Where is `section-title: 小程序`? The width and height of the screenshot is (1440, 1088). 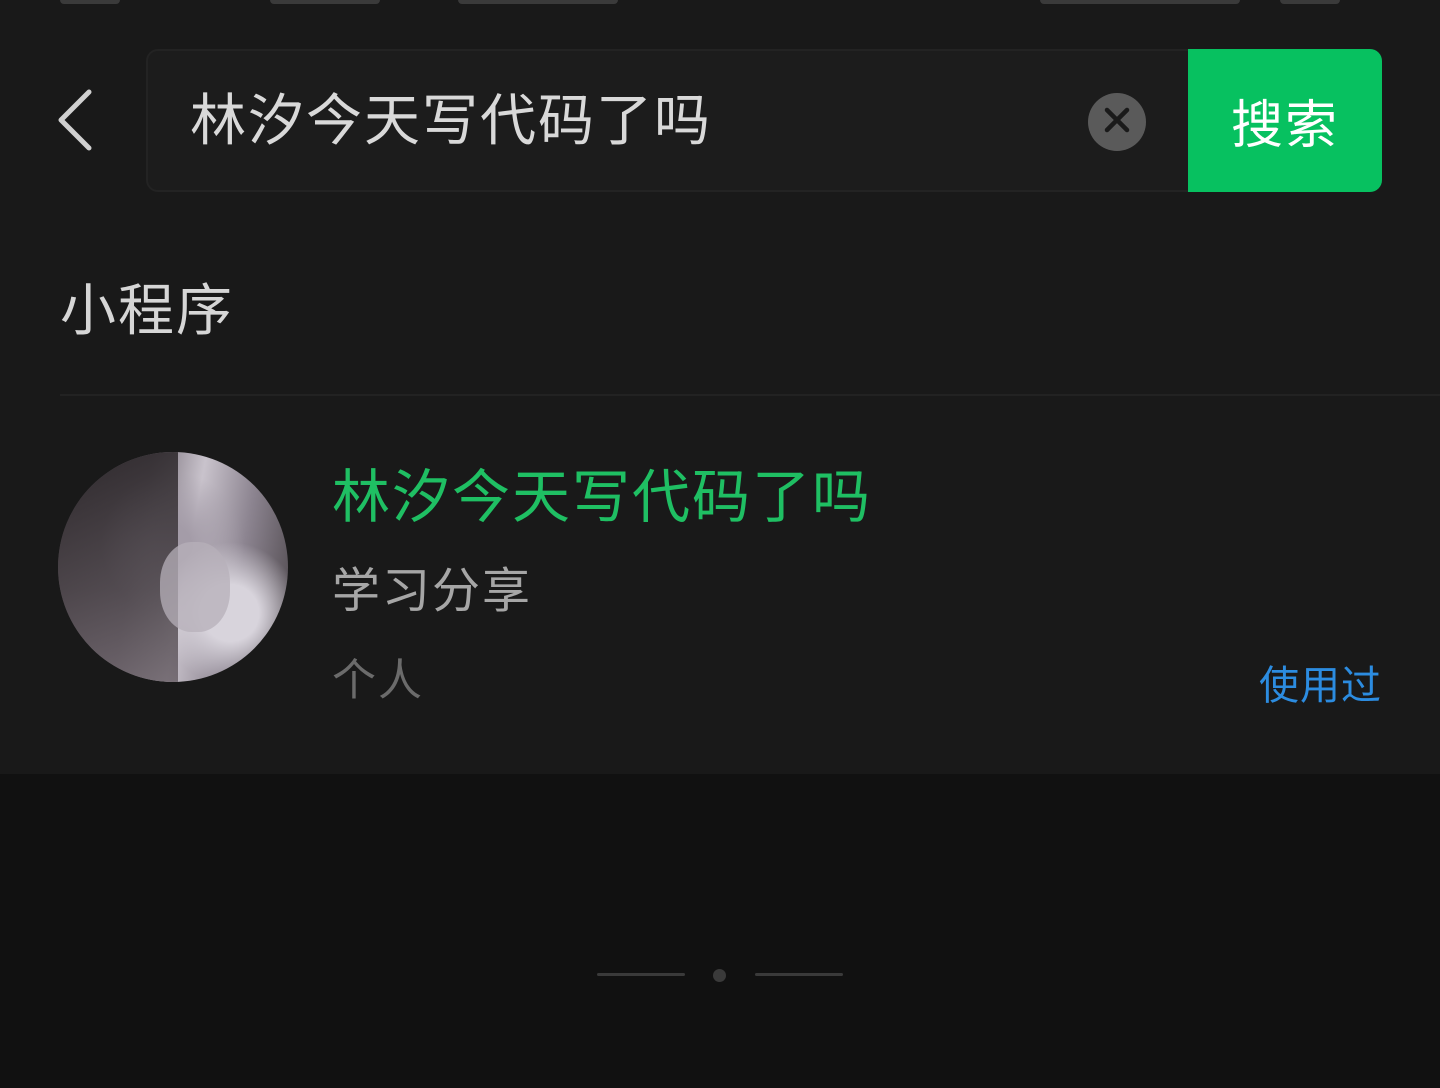
section-title: 小程序 is located at coordinates (147, 311).